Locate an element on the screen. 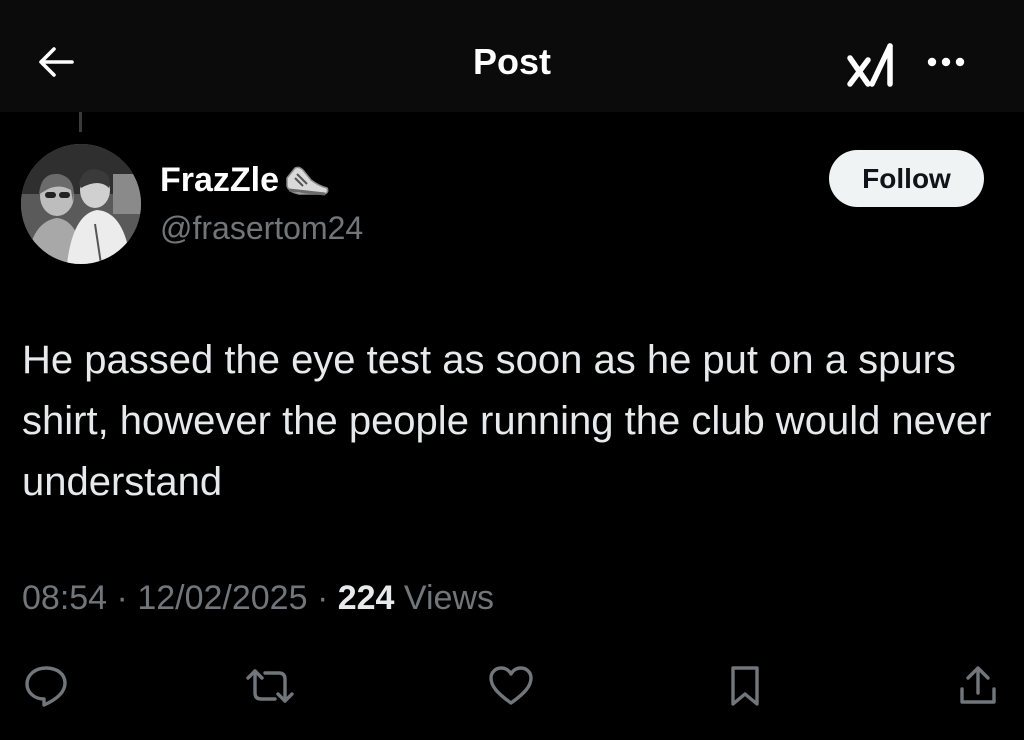 Image resolution: width=1024 pixels, height=740 pixels. display-name-text: FrazZle is located at coordinates (220, 180).